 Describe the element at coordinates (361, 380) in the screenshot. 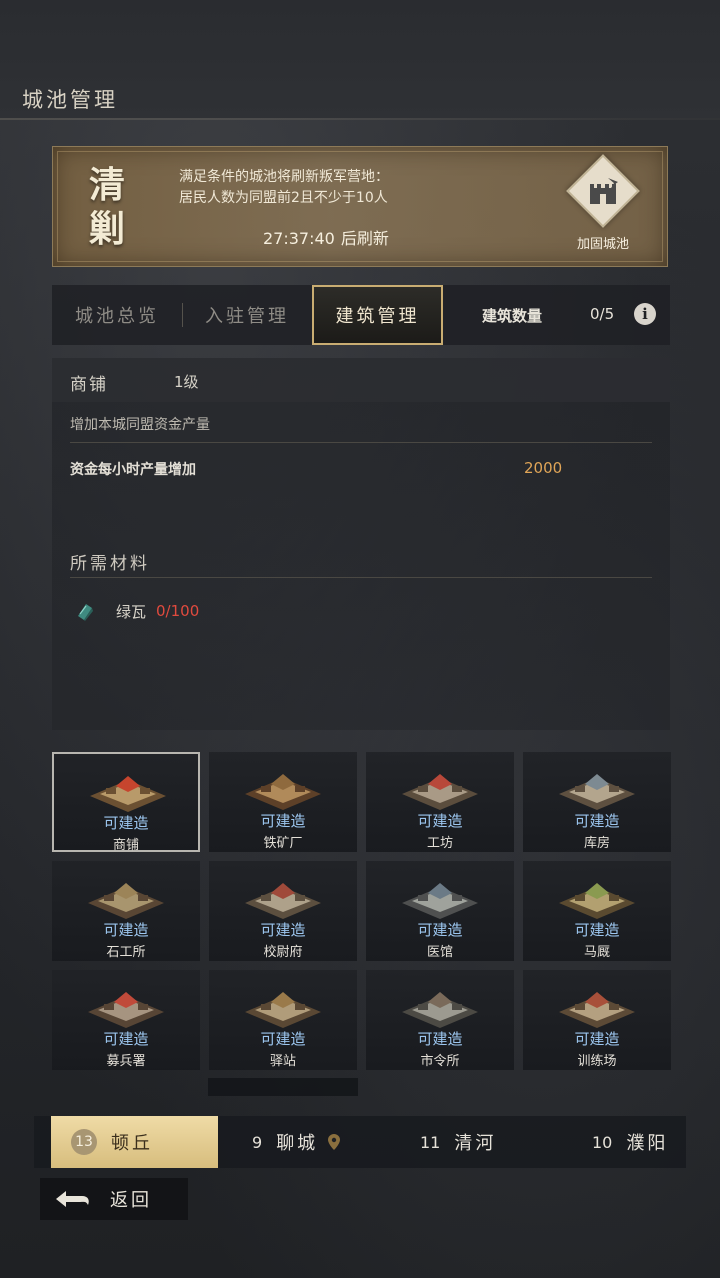

I see `detail-header: 商铺 1级` at that location.